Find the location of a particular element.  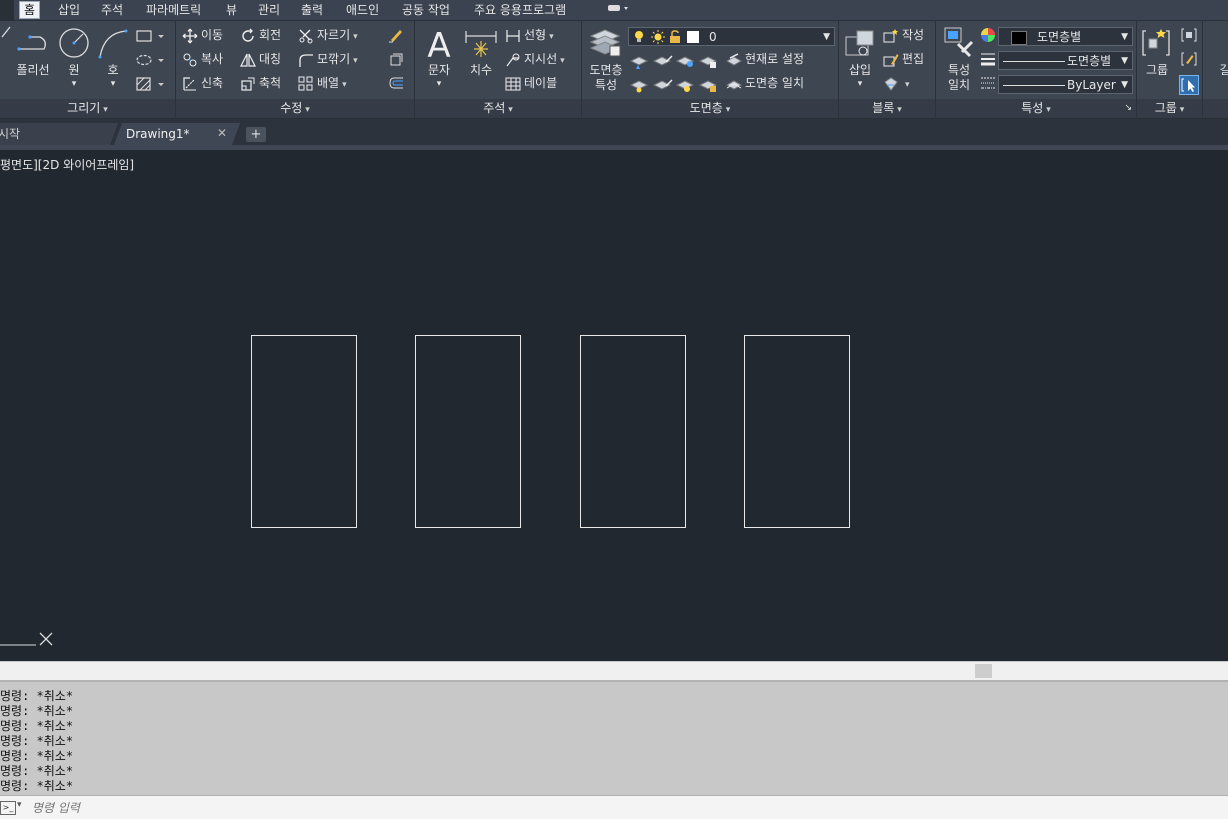

layer-tools-row1-icons is located at coordinates (674, 62).